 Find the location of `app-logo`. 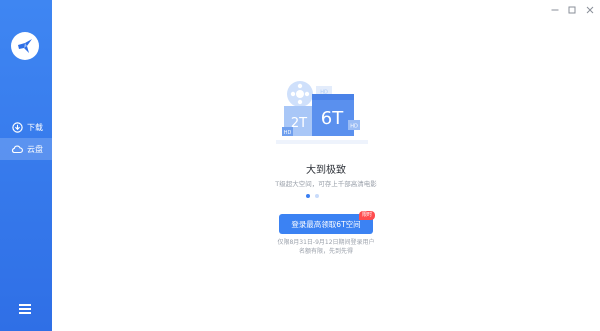

app-logo is located at coordinates (25, 46).